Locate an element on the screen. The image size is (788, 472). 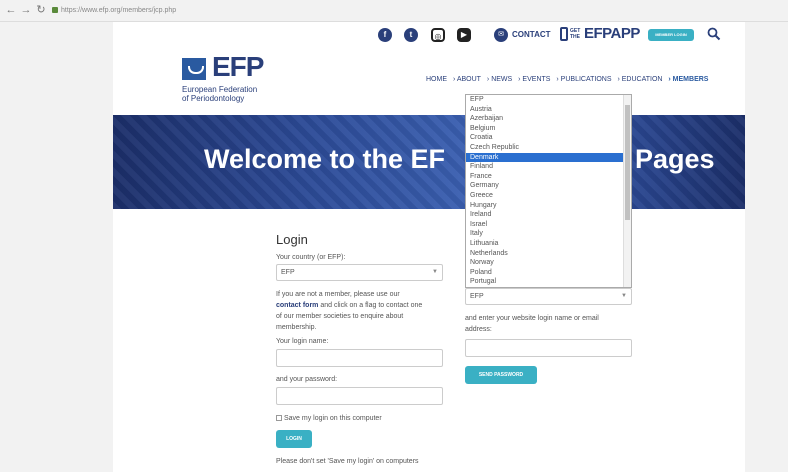
logo-text: EFP is located at coordinates (238, 67).